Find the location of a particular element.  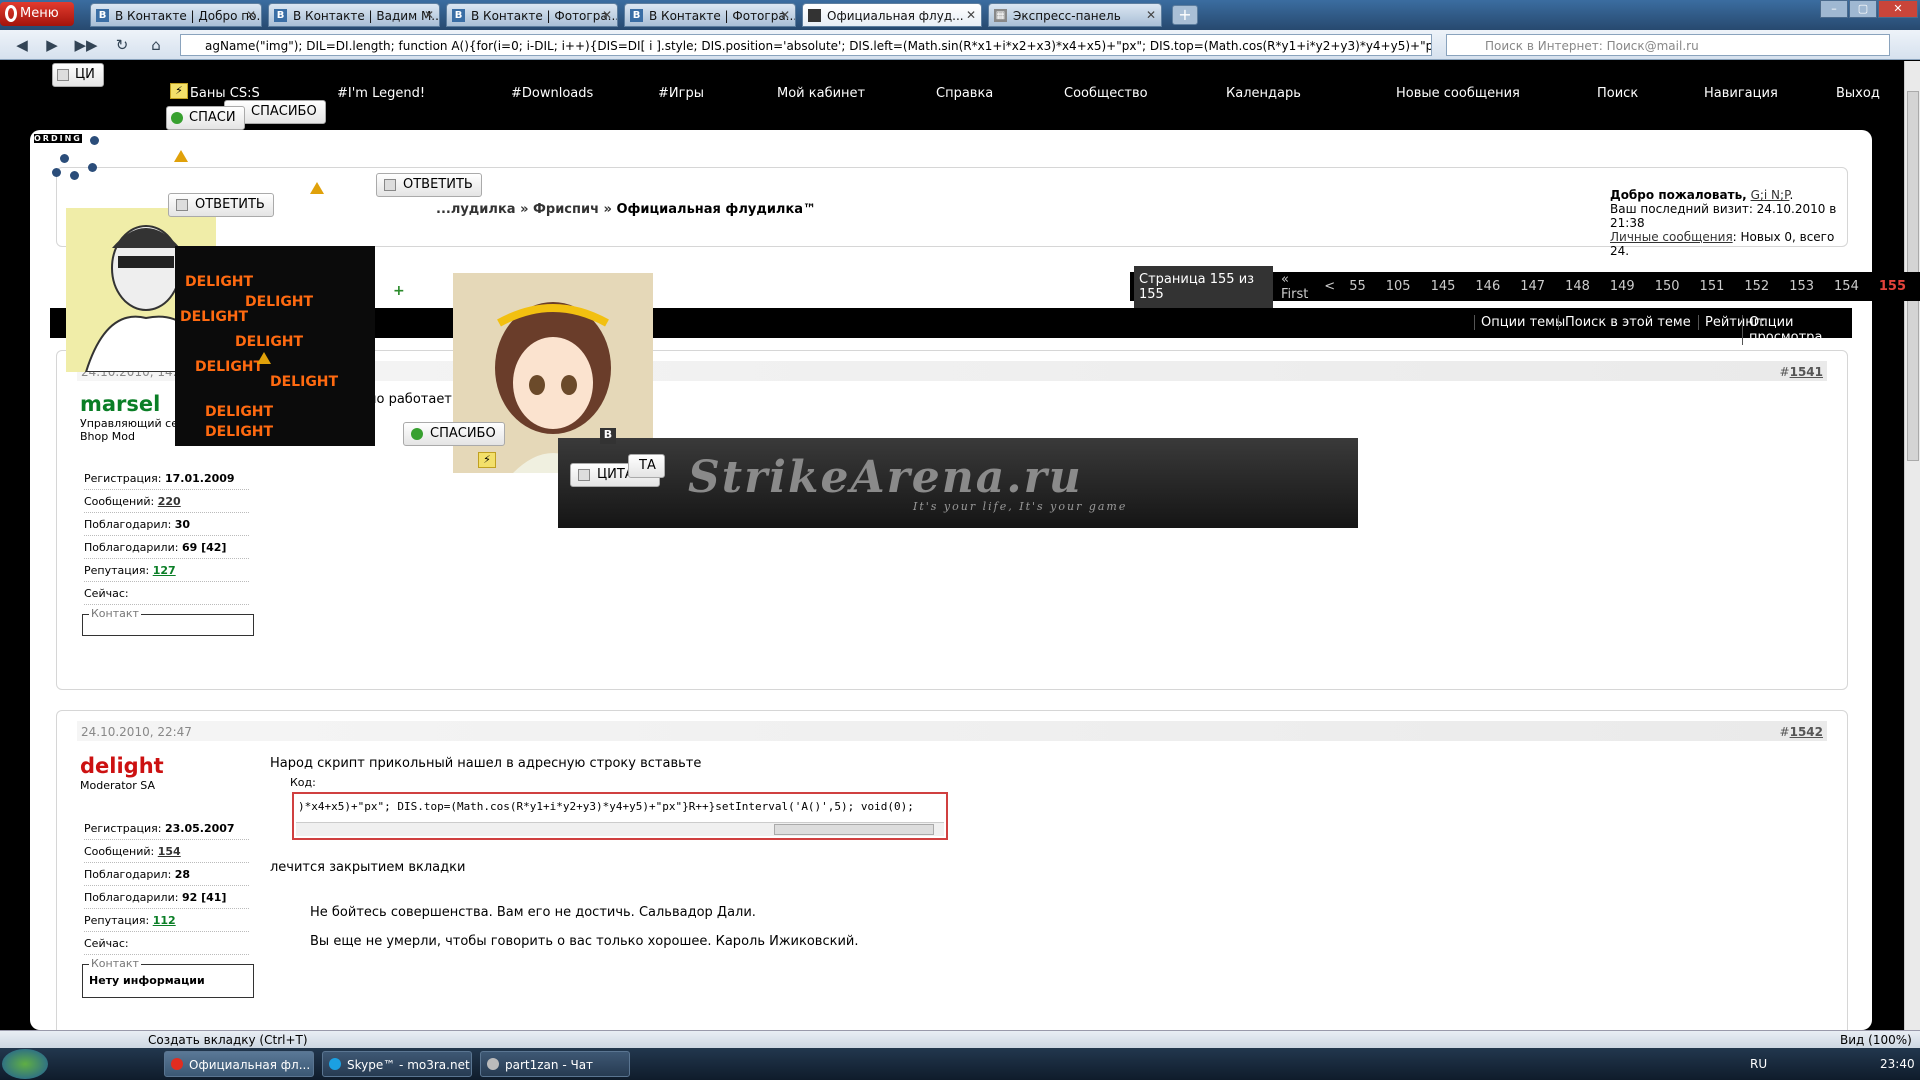

window-close-button: ✕ is located at coordinates (1898, 9).